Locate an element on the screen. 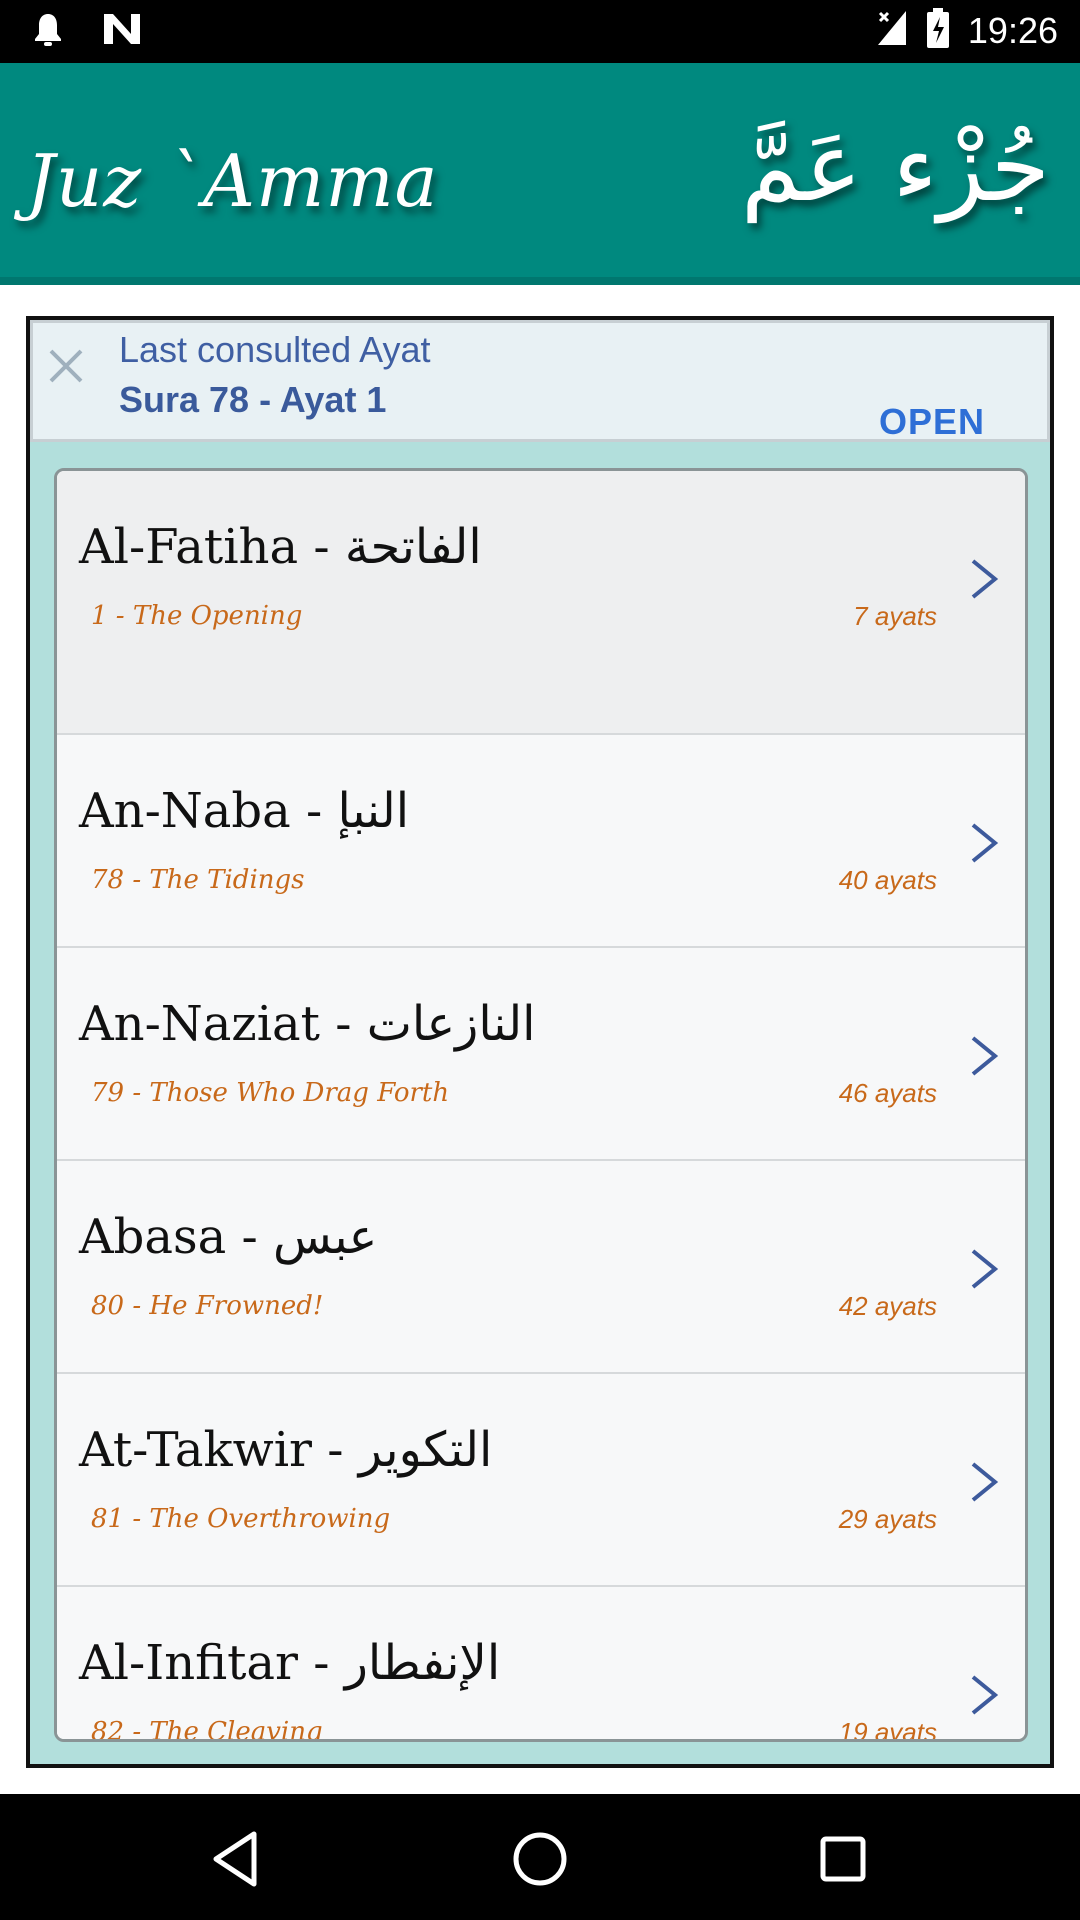  sura-name: Al-Fatiha - الفاتحة is located at coordinates (280, 547).